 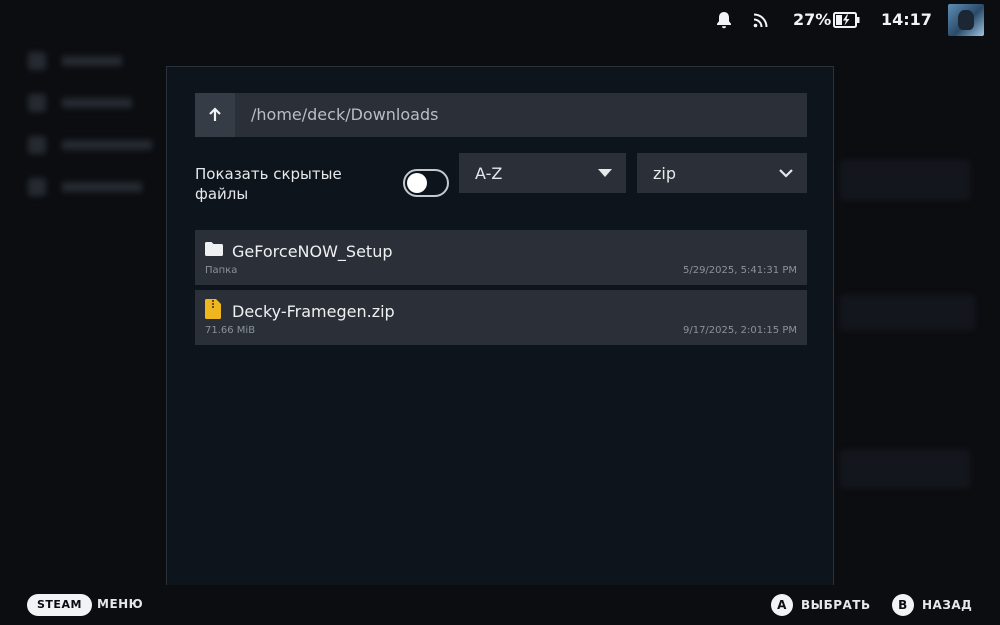 I want to click on file-name: GeForceNOW_Setup, so click(x=312, y=251).